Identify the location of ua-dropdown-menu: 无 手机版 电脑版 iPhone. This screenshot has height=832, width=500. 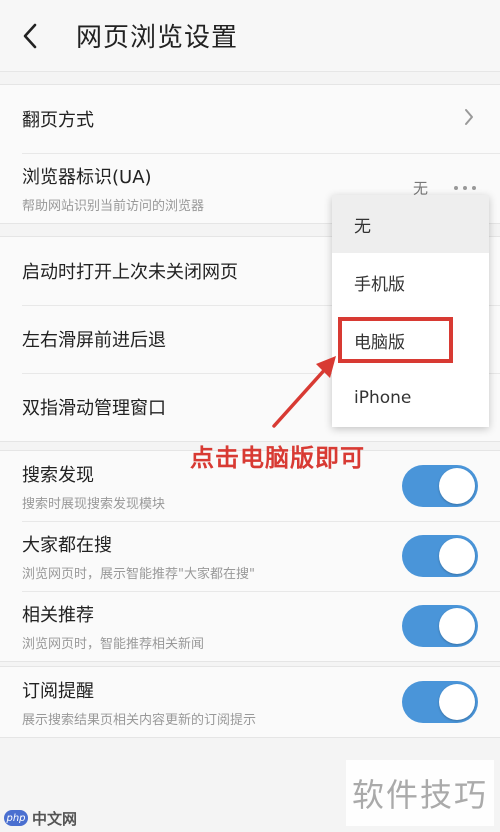
(410, 311).